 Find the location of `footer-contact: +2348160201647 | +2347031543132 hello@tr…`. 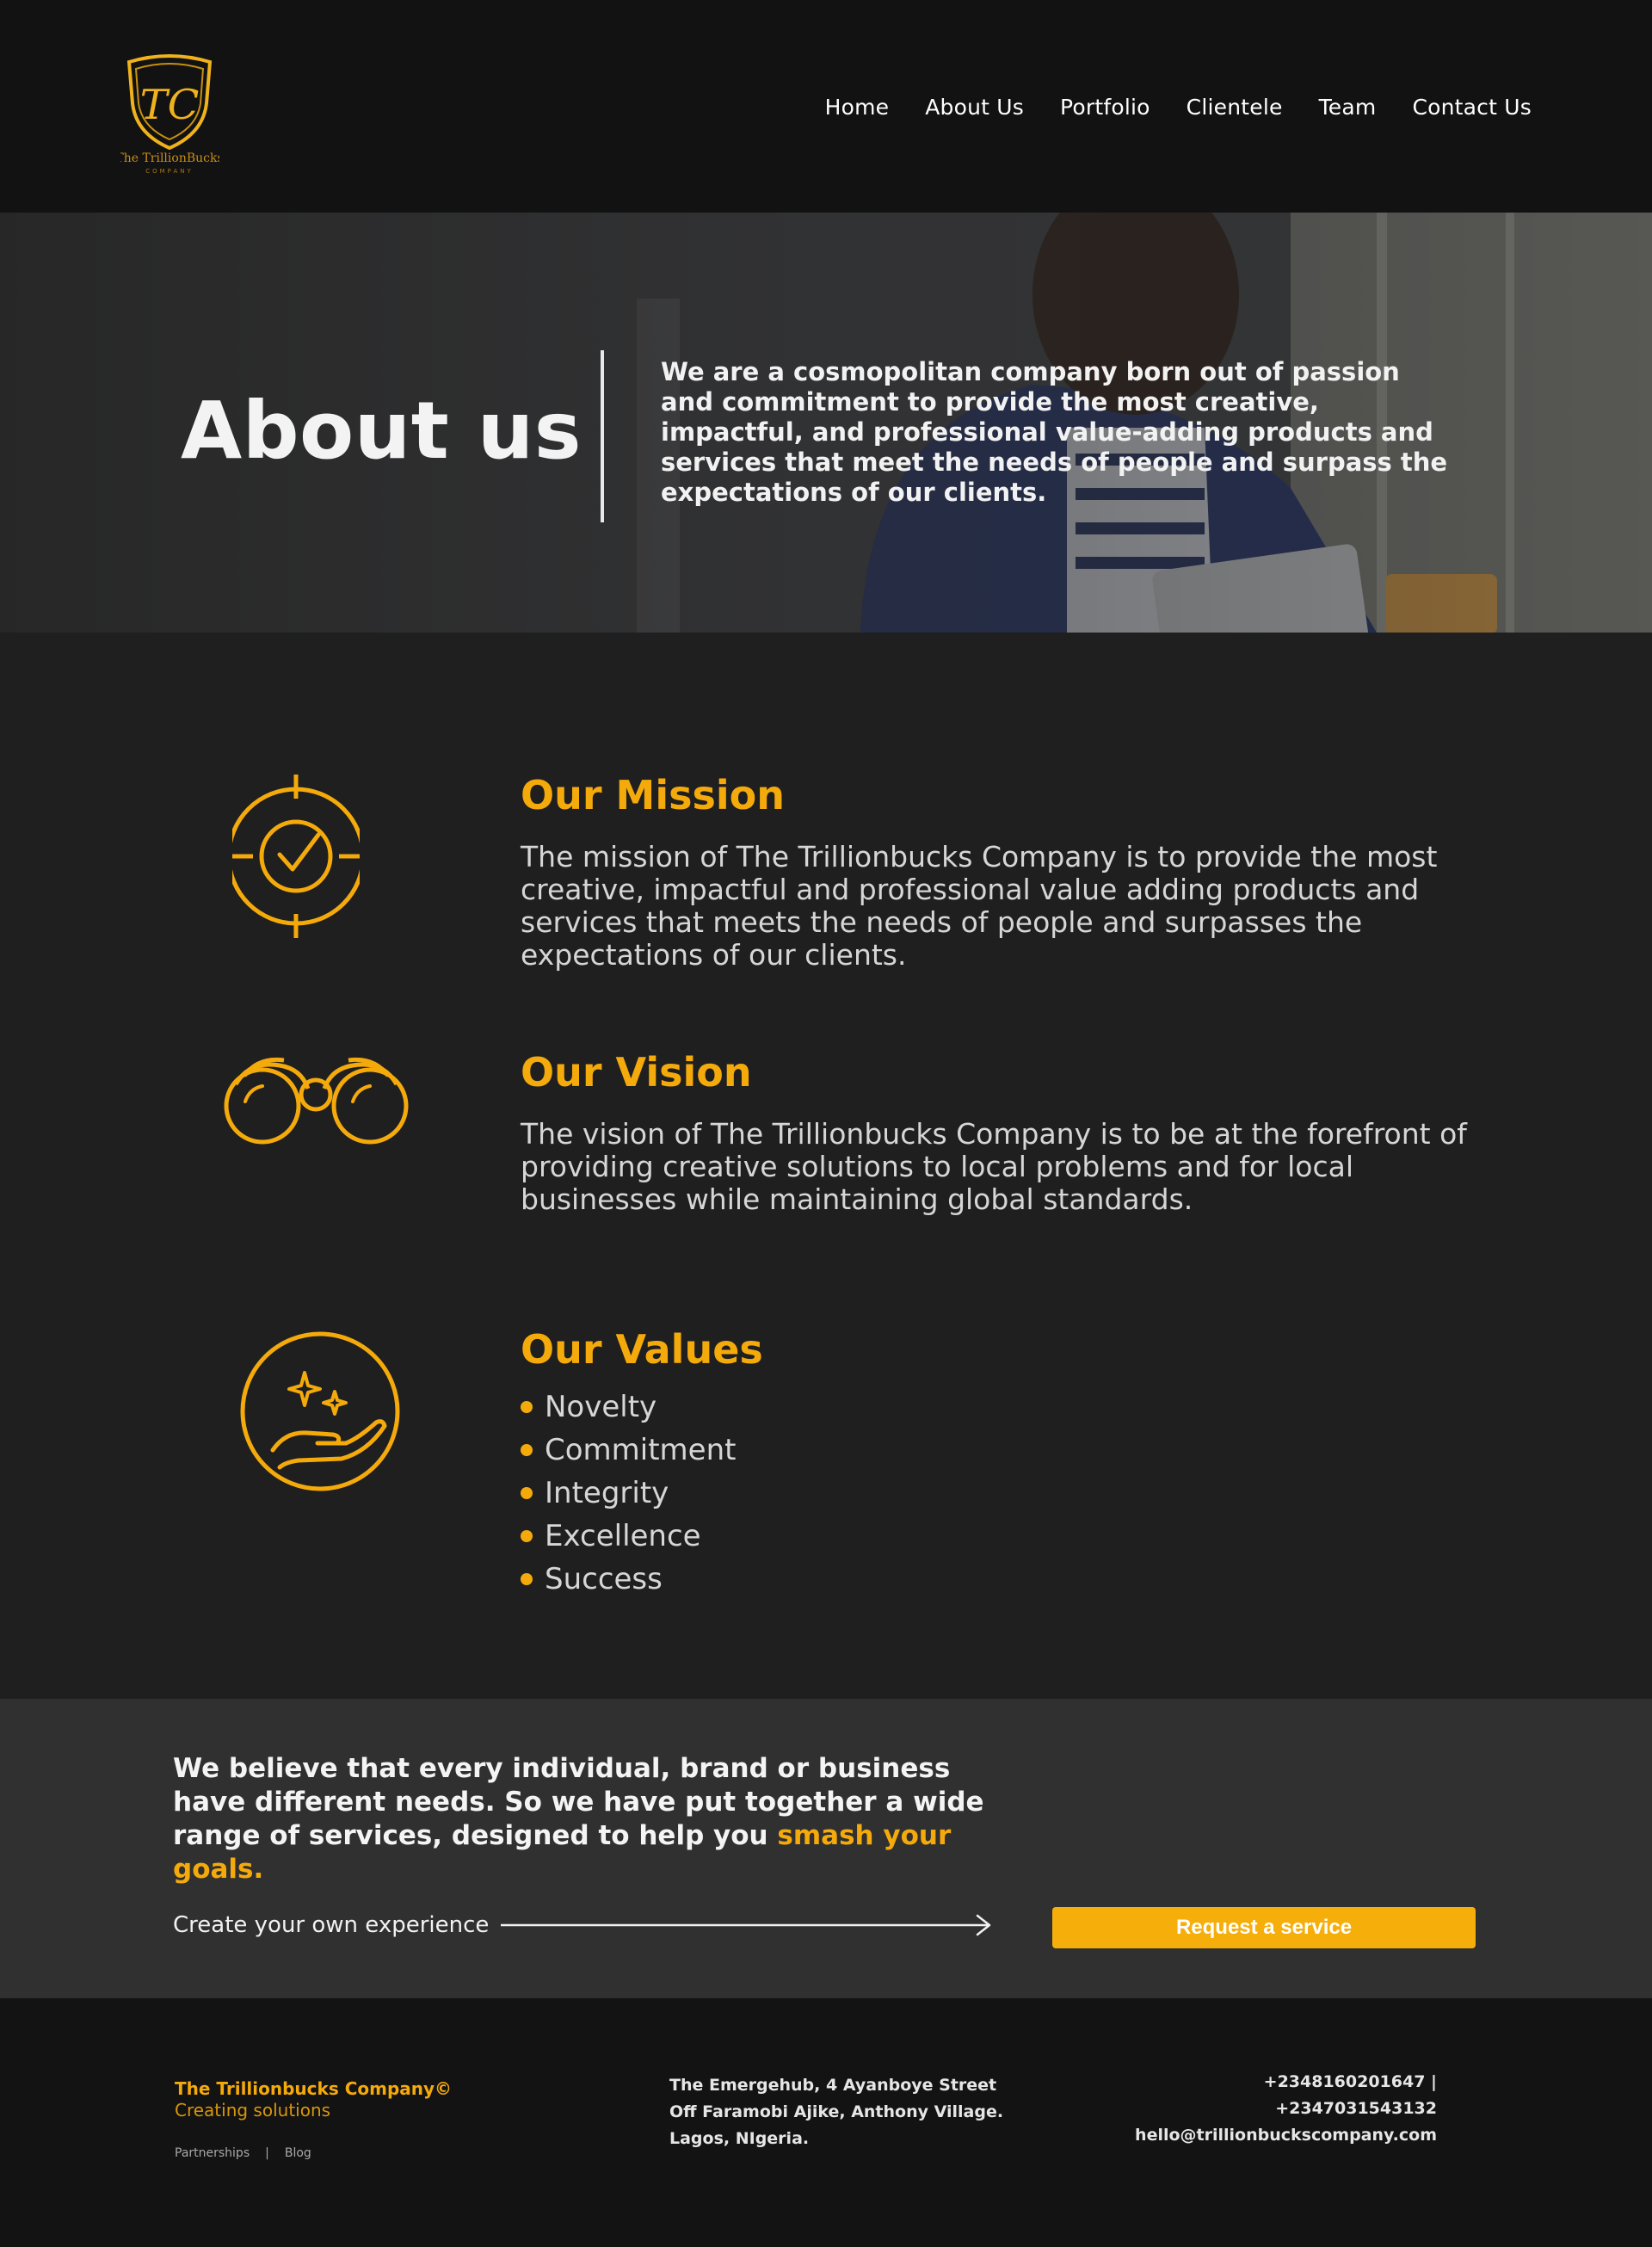

footer-contact: +2348160201647 | +2347031543132 hello@tr… is located at coordinates (1282, 2109).